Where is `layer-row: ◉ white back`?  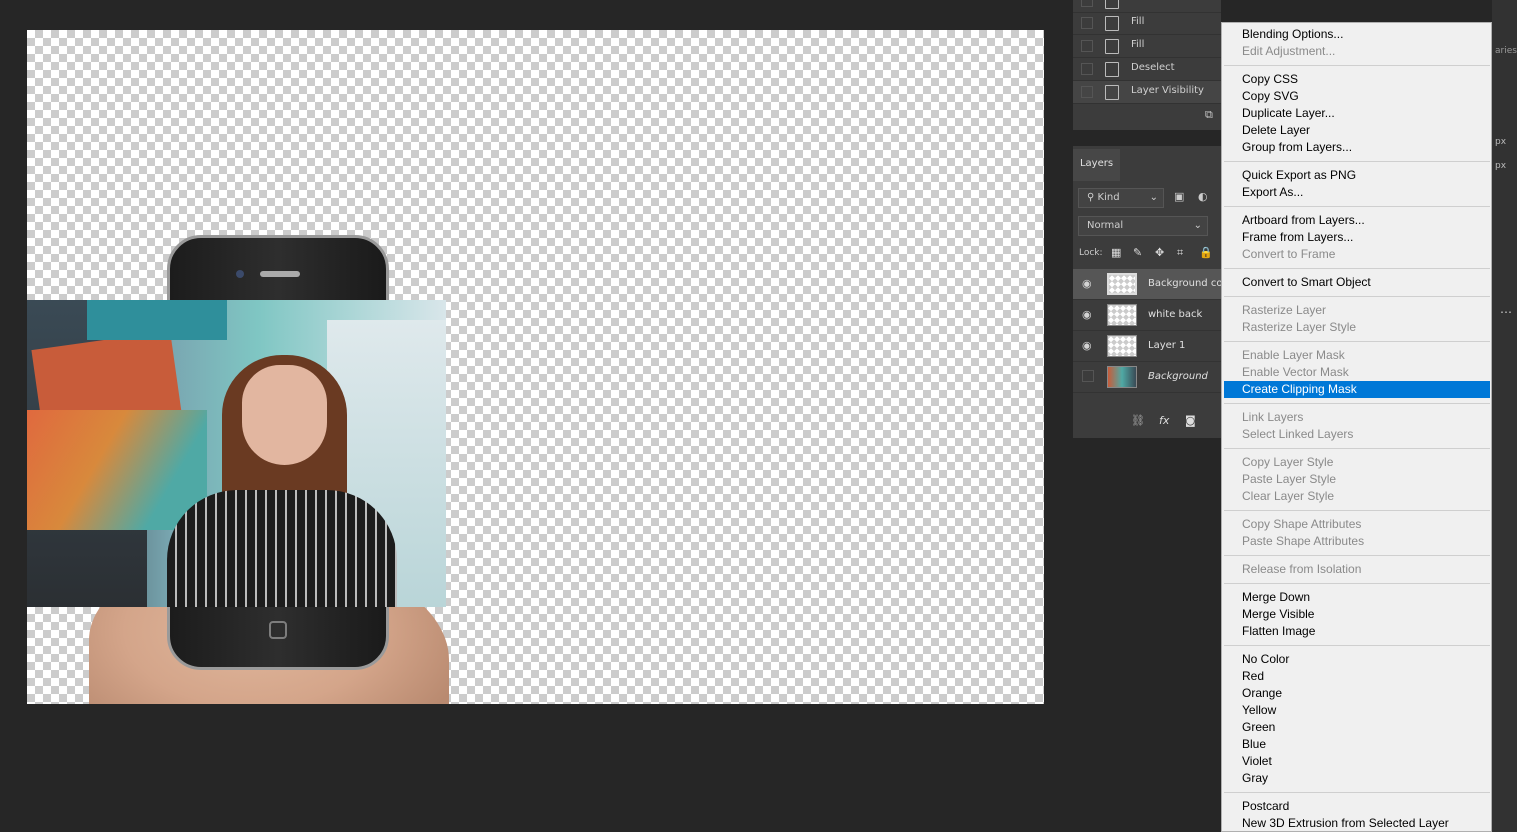
layer-row: ◉ white back is located at coordinates (1147, 315).